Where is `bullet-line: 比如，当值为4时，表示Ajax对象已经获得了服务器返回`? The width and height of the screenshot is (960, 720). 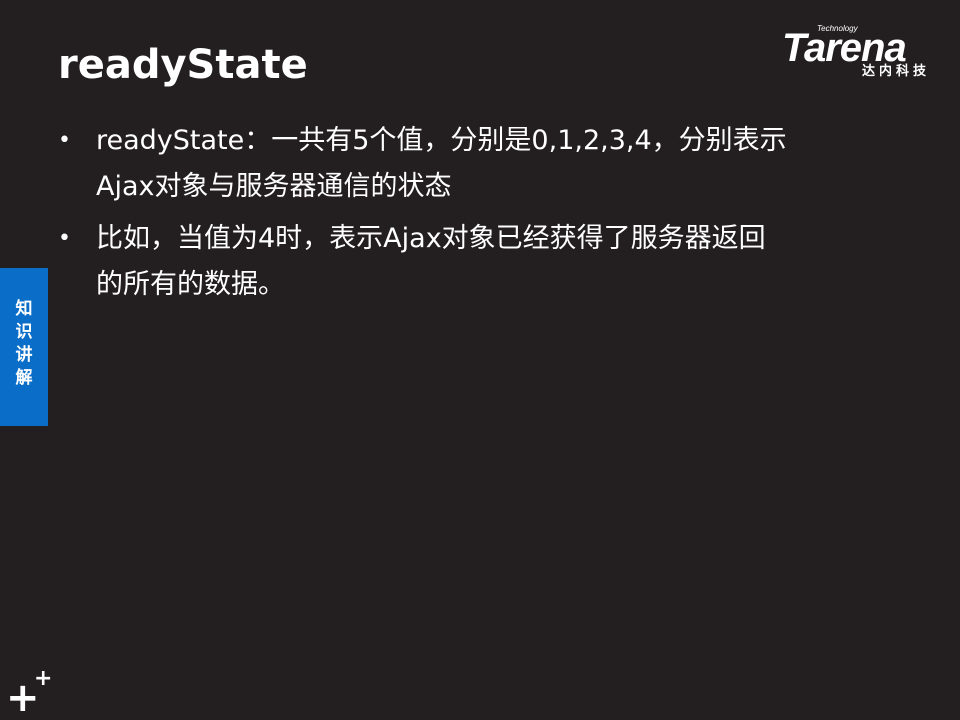
bullet-line: 比如，当值为4时，表示Ajax对象已经获得了服务器返回 is located at coordinates (431, 238).